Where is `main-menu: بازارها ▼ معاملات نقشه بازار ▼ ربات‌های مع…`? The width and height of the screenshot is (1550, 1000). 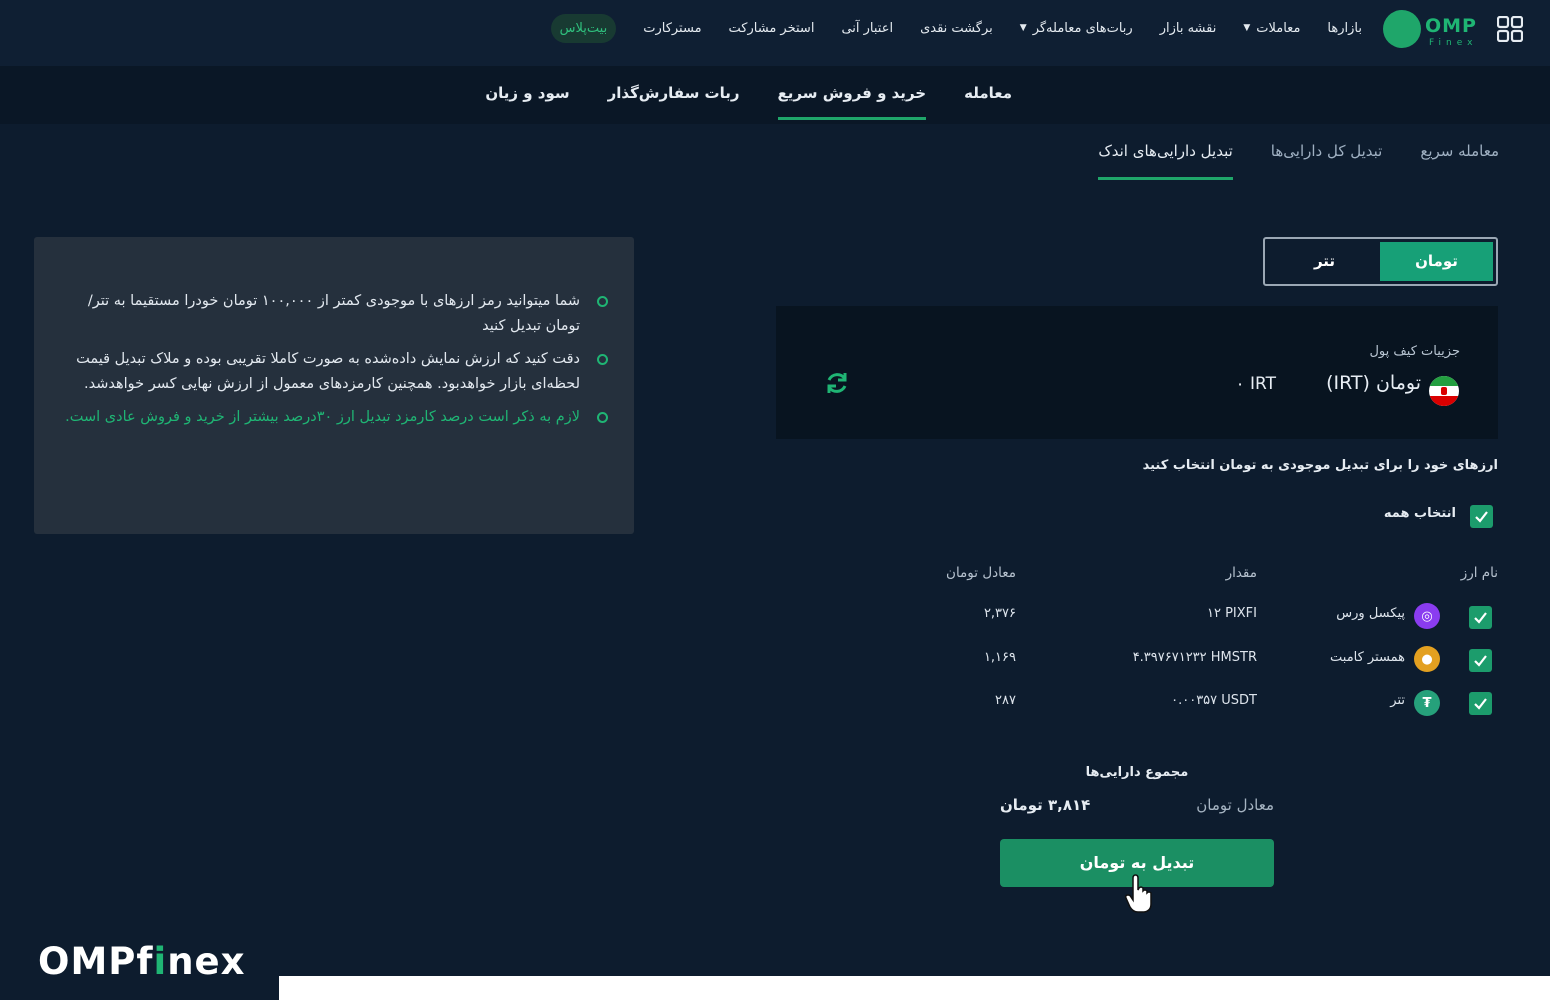 main-menu: بازارها ▼ معاملات نقشه بازار ▼ ربات‌های مع… is located at coordinates (956, 28).